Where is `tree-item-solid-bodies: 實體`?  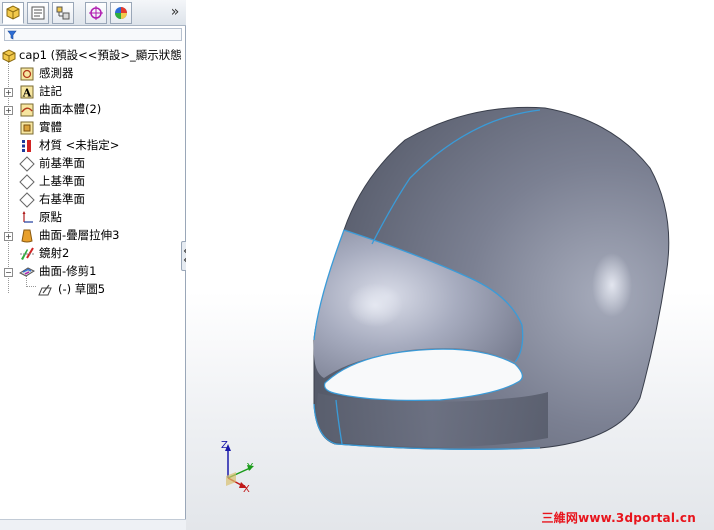 tree-item-solid-bodies: 實體 is located at coordinates (93, 127).